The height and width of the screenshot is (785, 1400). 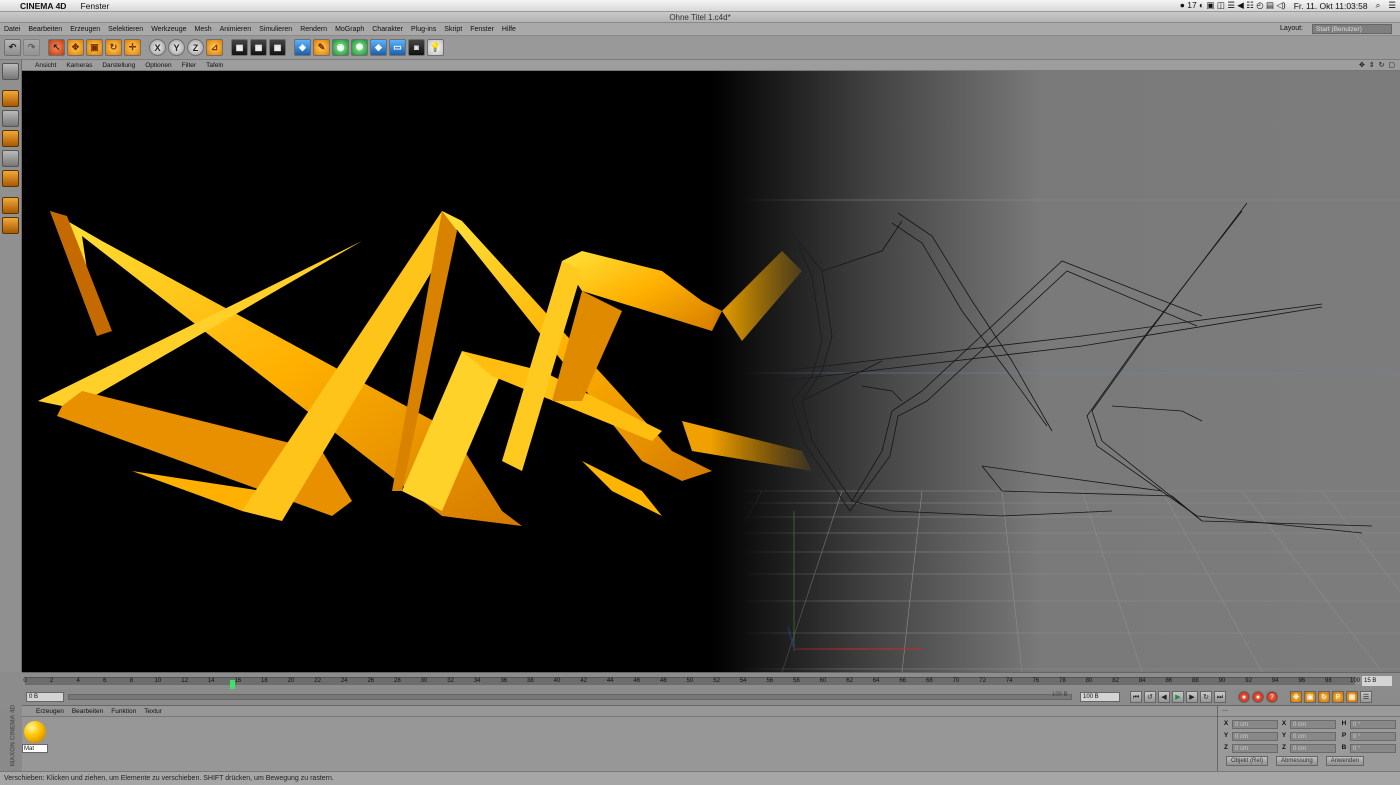 What do you see at coordinates (1136, 697) in the screenshot?
I see `go-to-start-button: ⏮` at bounding box center [1136, 697].